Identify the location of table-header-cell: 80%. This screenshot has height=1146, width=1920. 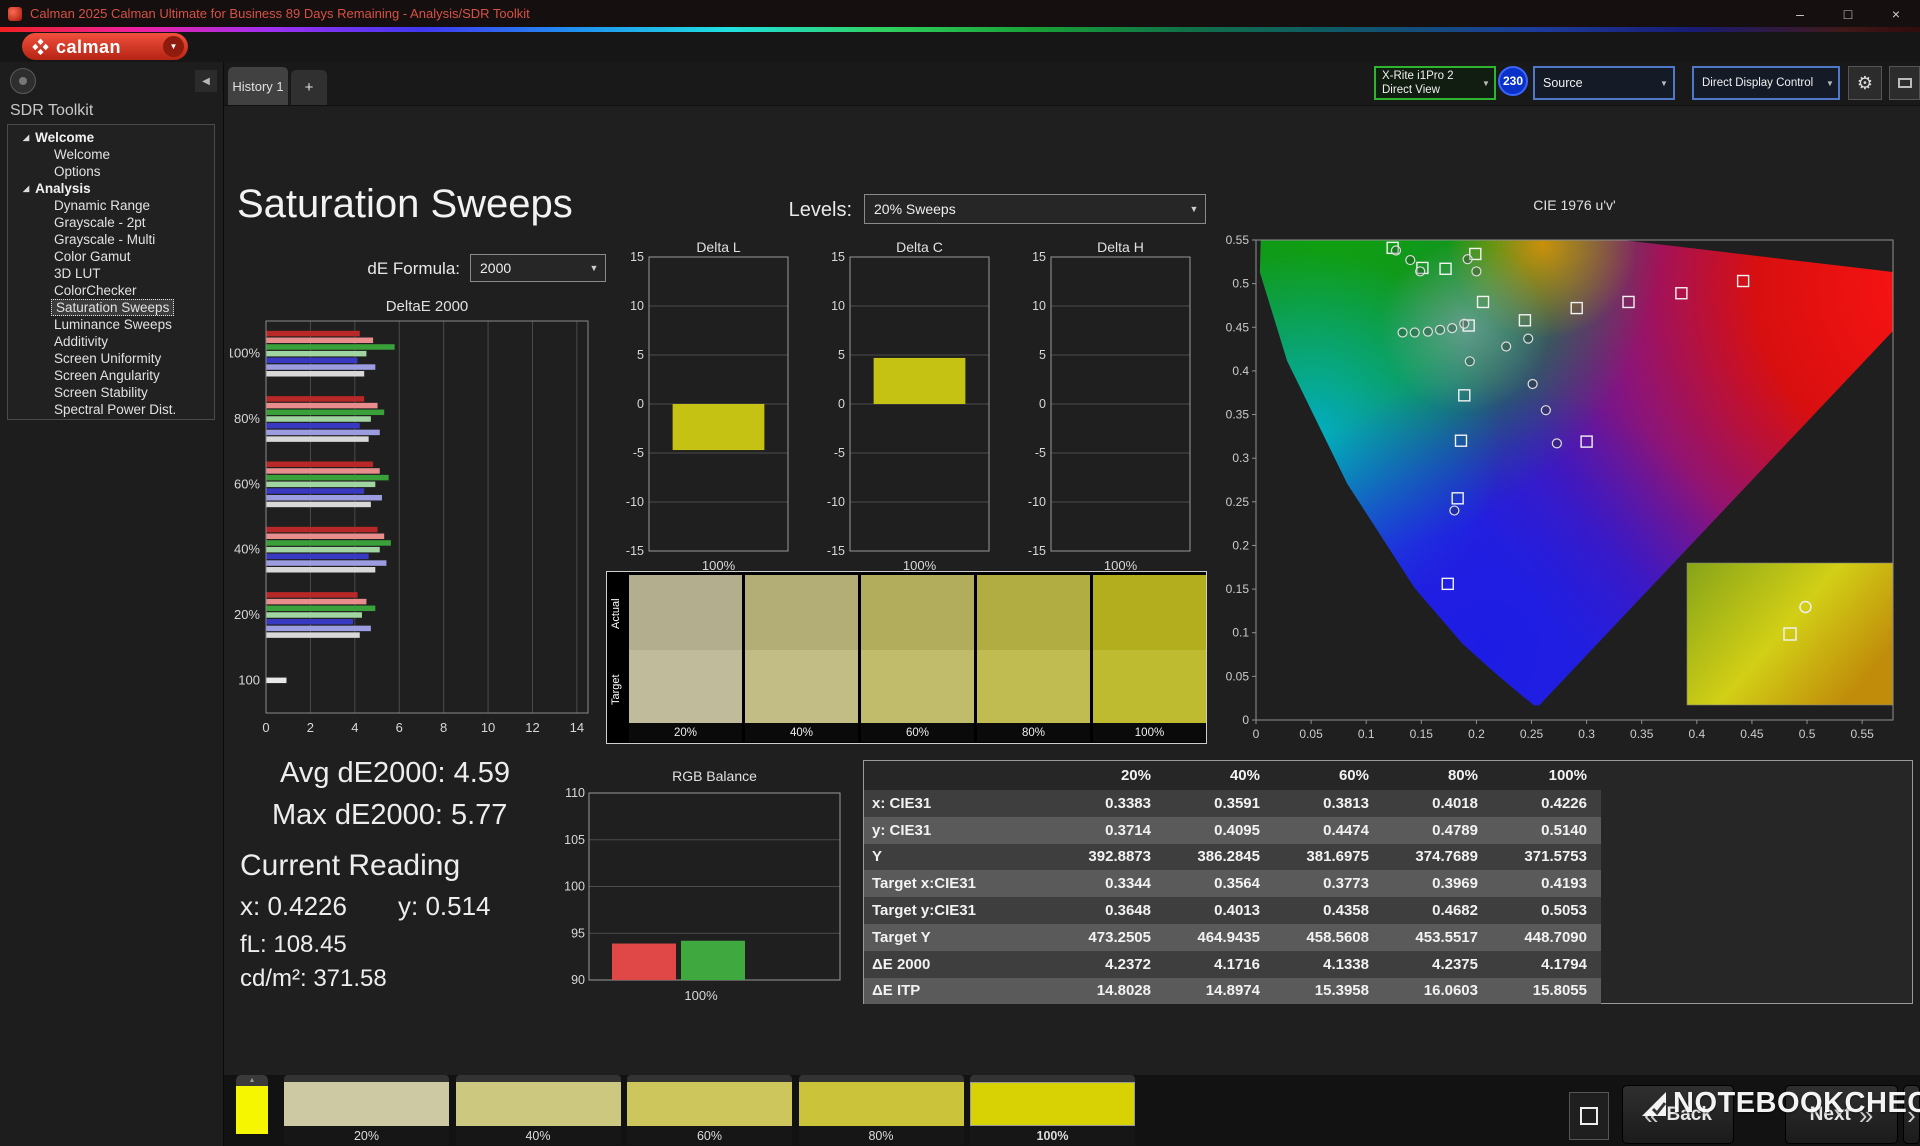
(1462, 775).